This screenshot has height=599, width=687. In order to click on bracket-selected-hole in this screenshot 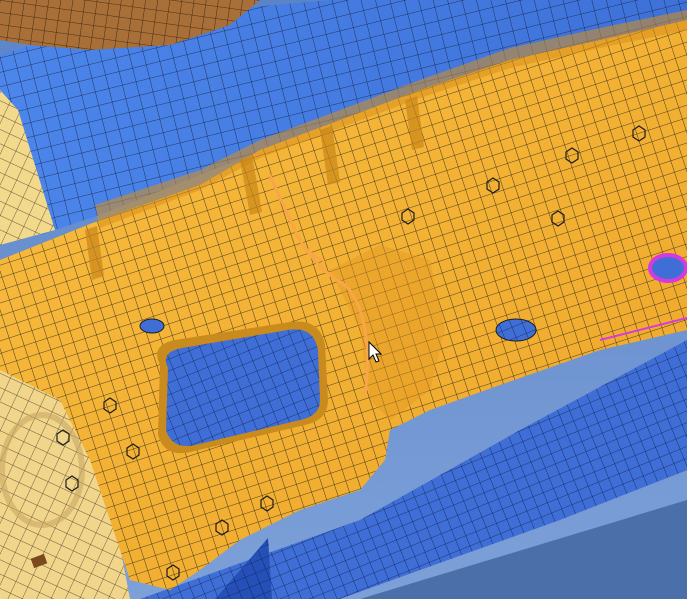, I will do `click(667, 268)`.